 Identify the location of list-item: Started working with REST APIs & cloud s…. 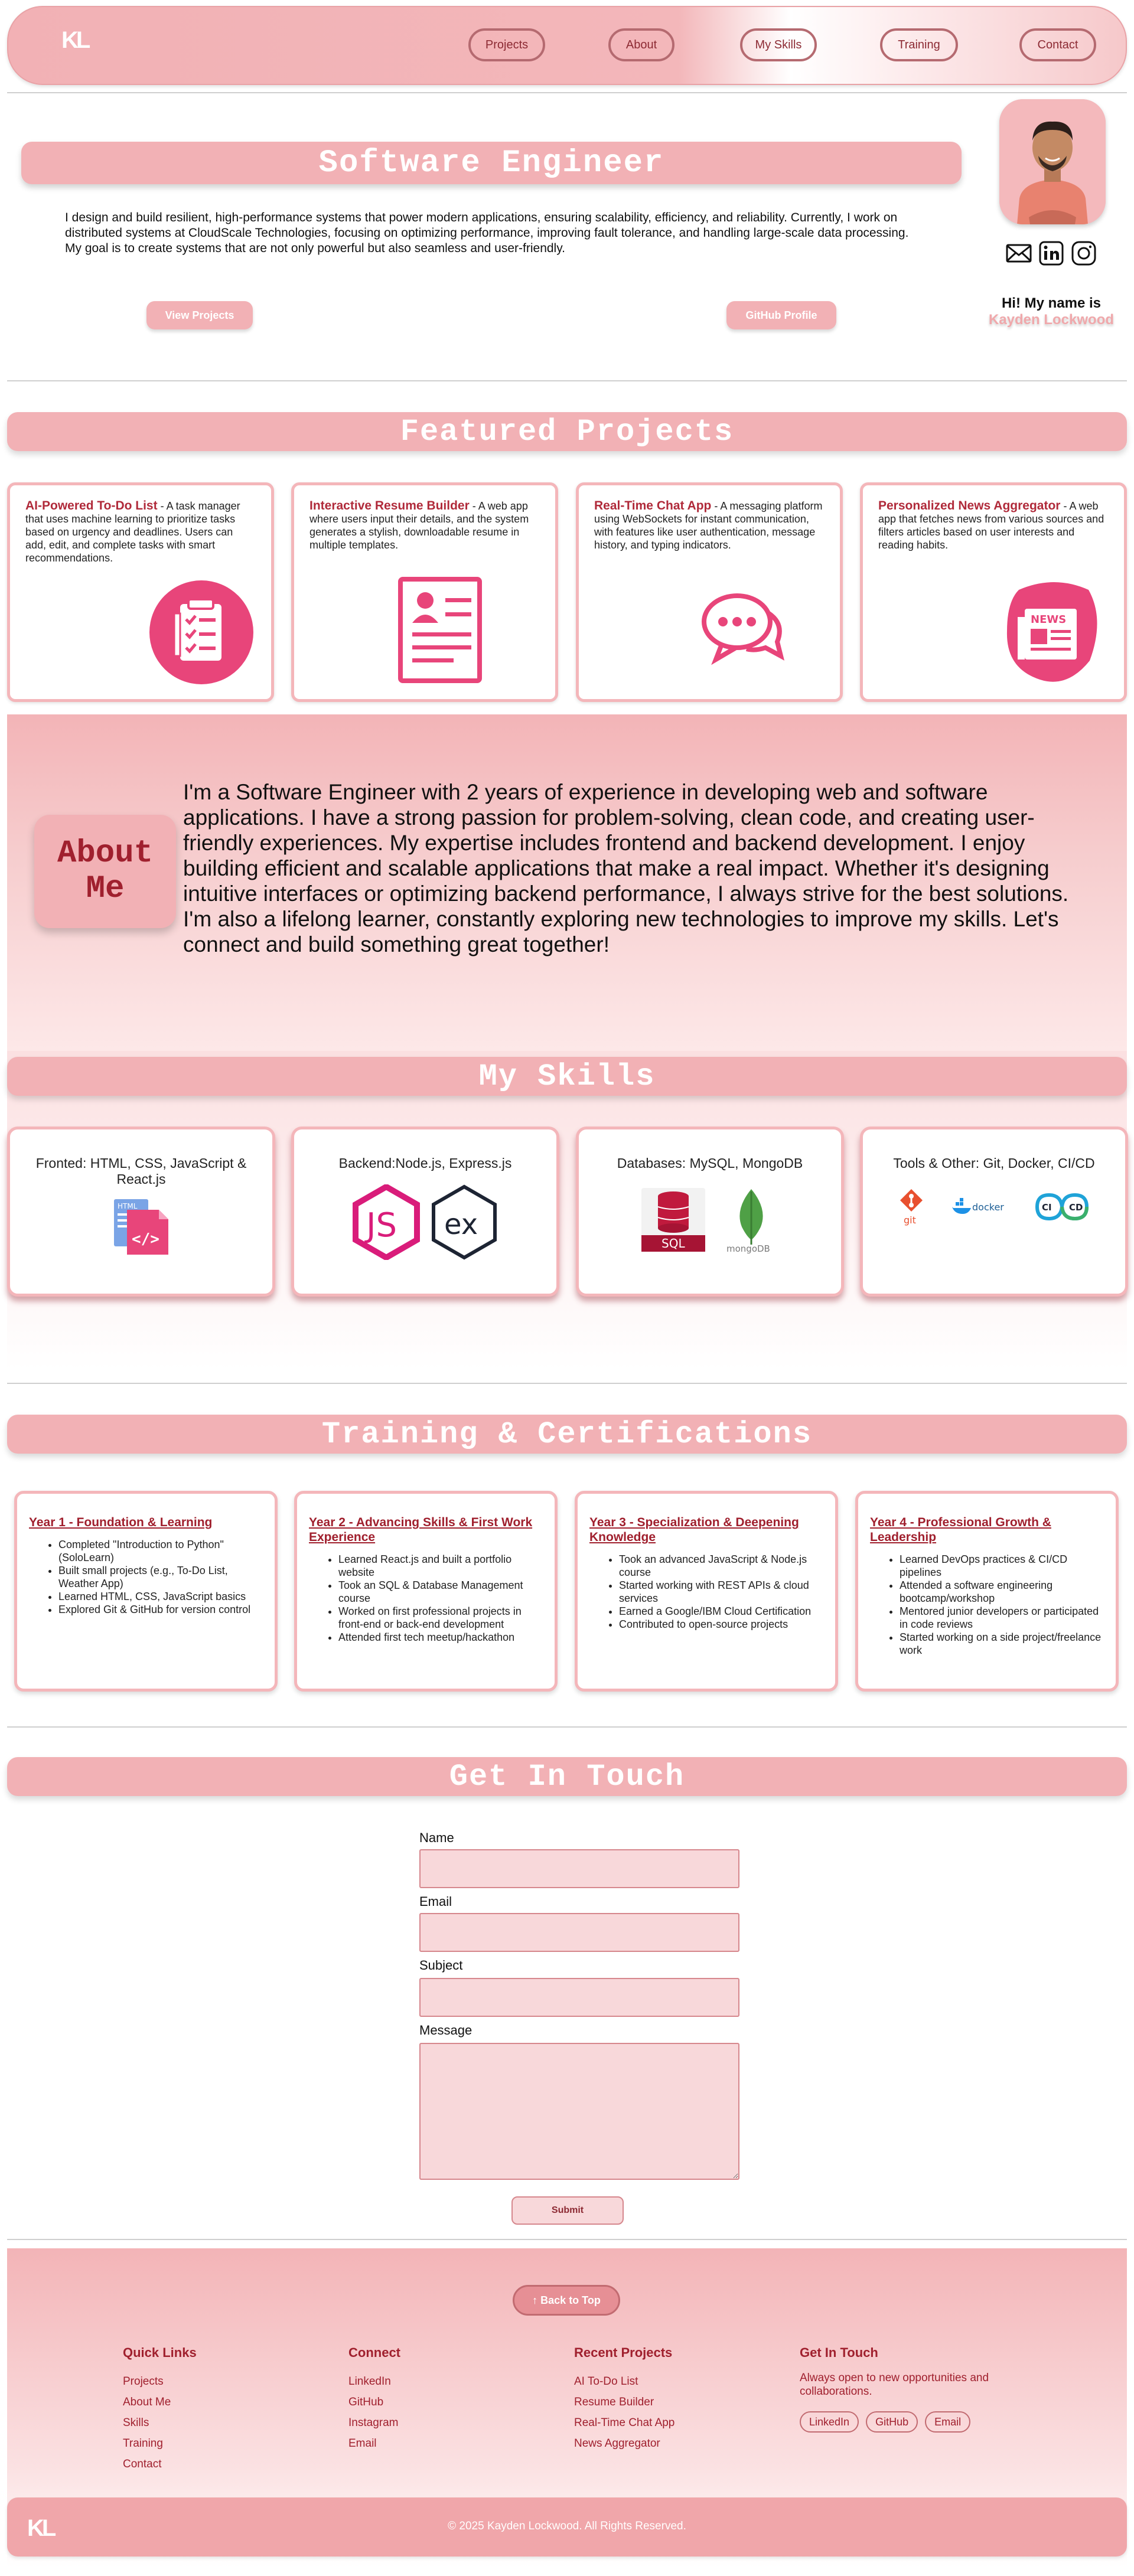
(721, 1592).